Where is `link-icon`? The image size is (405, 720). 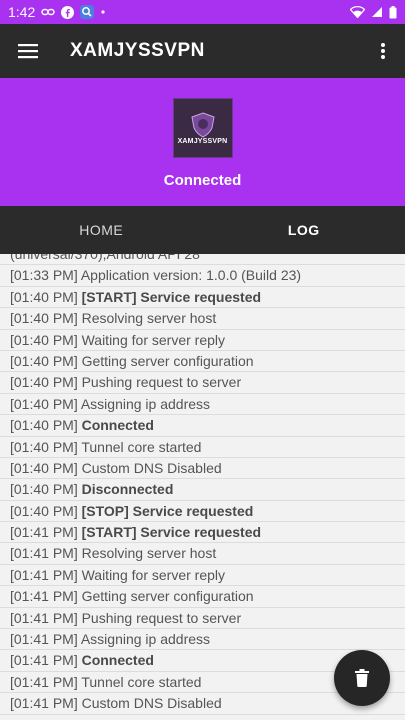
link-icon is located at coordinates (48, 12).